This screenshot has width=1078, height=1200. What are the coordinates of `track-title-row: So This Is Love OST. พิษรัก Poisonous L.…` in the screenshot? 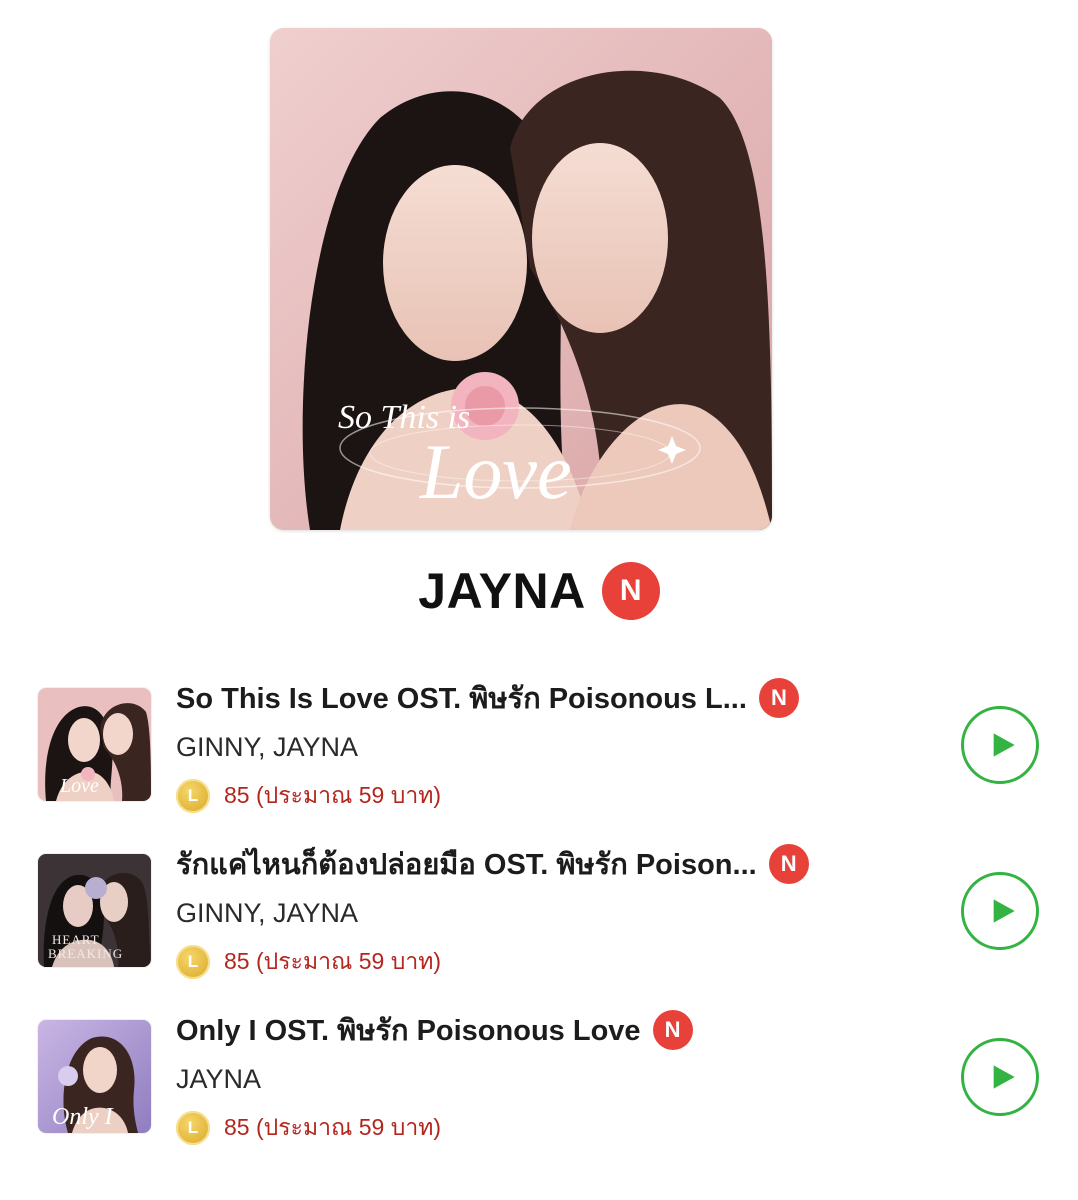 It's located at (487, 698).